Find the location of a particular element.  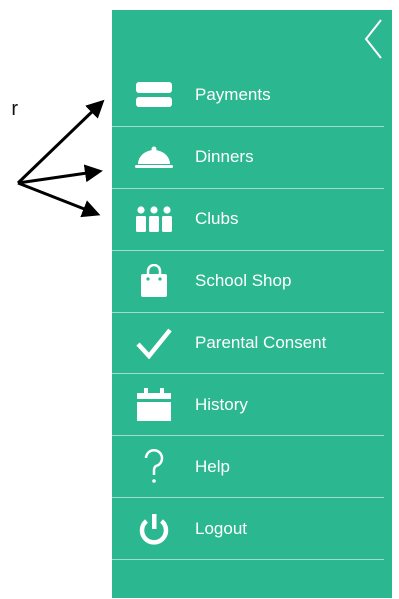

close-menu-button is located at coordinates (374, 39).